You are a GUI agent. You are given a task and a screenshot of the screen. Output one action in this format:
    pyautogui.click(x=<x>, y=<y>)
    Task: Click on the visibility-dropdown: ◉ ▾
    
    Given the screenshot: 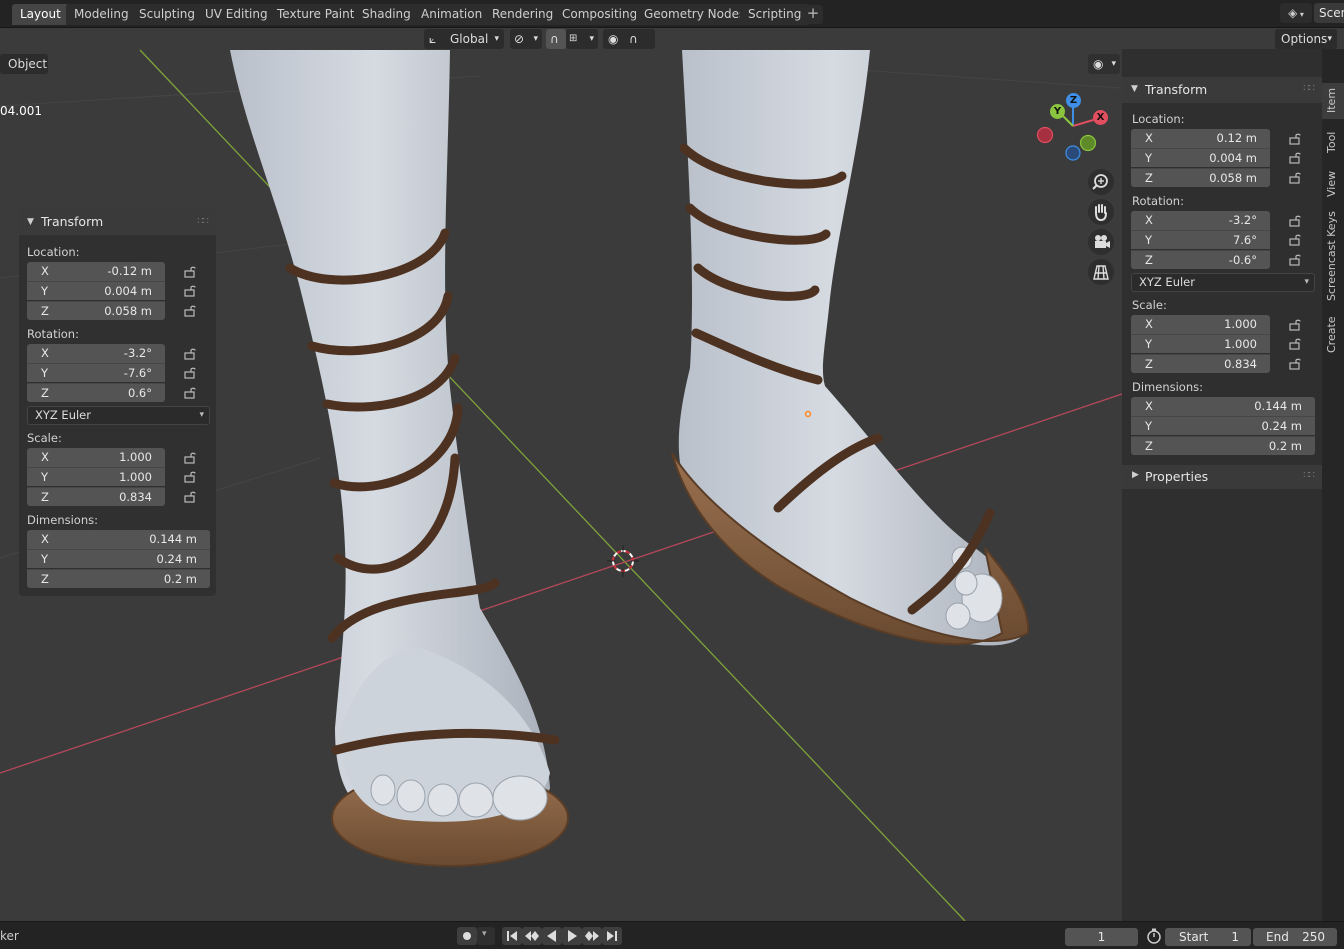 What is the action you would take?
    pyautogui.click(x=1104, y=64)
    